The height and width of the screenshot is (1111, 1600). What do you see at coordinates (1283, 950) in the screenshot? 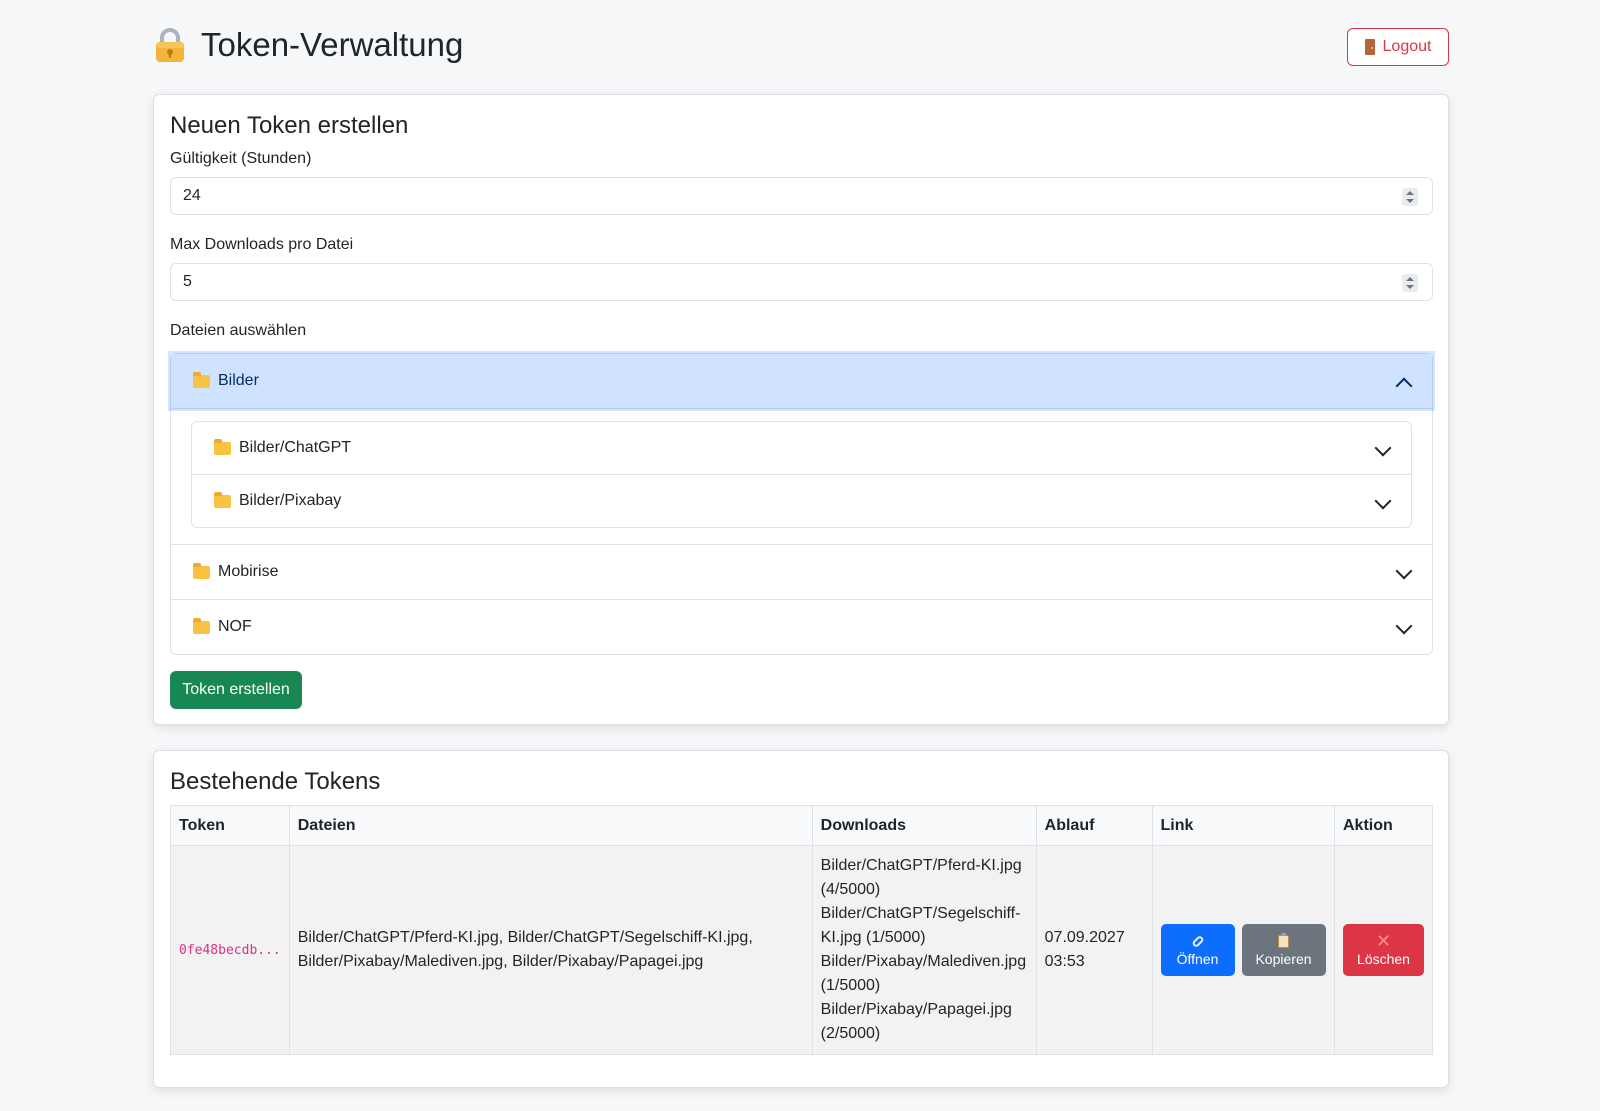
I see `copy-link-button: Kopieren` at bounding box center [1283, 950].